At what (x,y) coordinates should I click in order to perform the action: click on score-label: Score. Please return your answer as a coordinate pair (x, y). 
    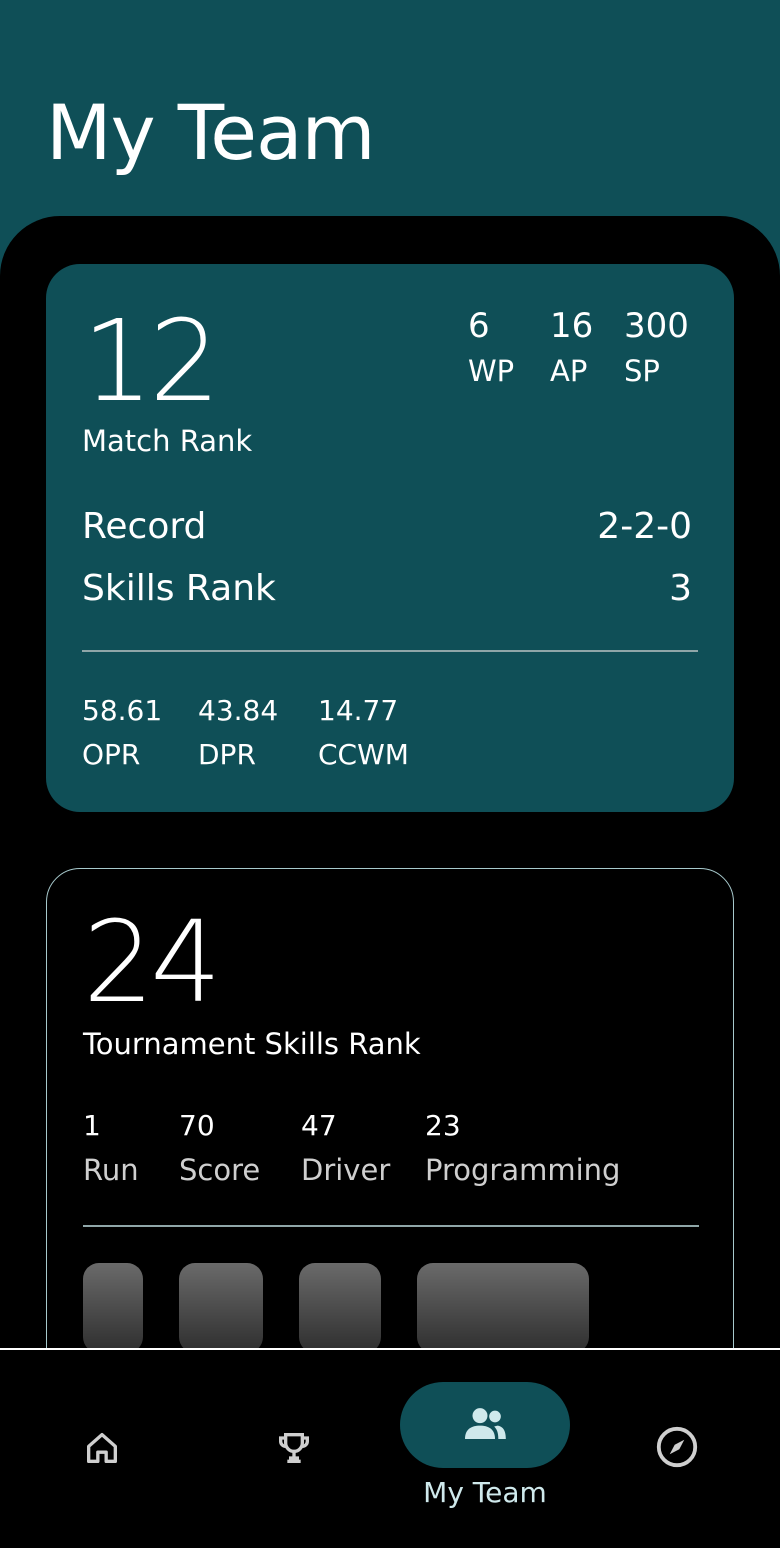
    Looking at the image, I should click on (220, 1170).